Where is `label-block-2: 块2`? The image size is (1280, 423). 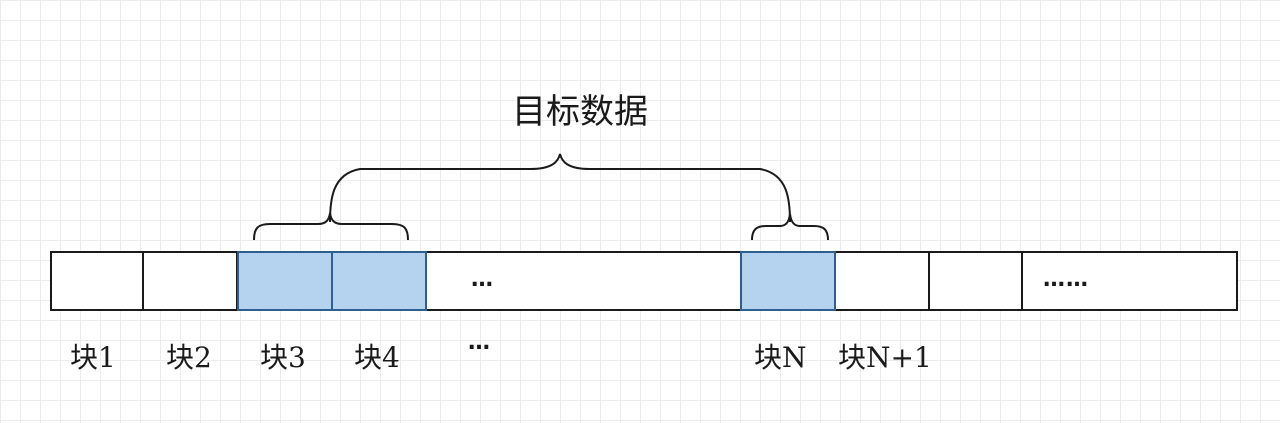 label-block-2: 块2 is located at coordinates (189, 357).